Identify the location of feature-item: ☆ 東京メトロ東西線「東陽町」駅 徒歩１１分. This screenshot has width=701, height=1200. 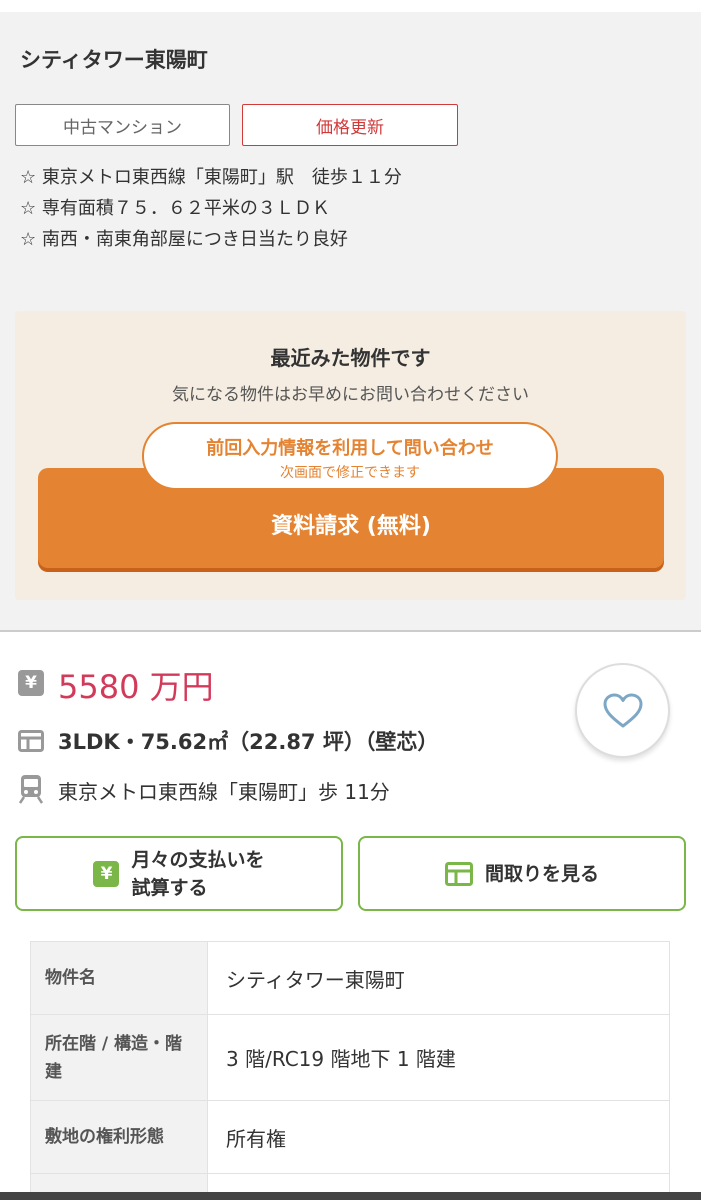
(211, 177).